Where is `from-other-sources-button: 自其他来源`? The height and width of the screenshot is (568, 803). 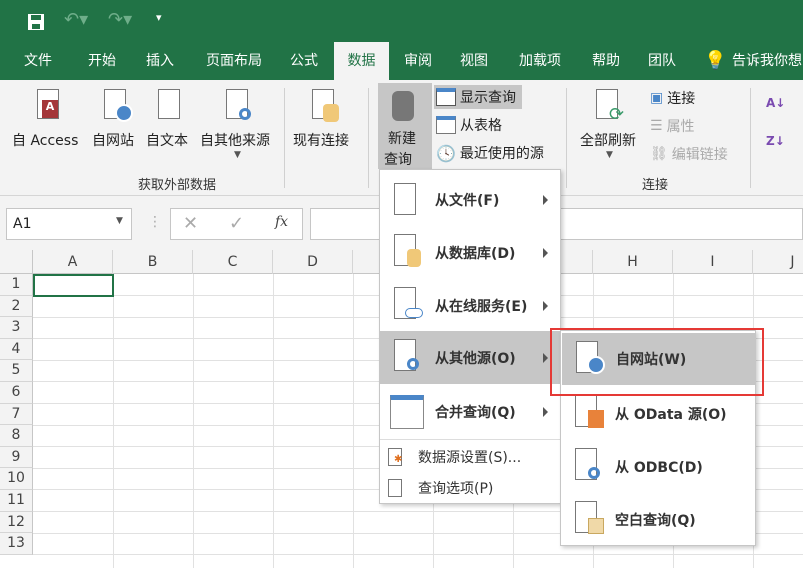 from-other-sources-button: 自其他来源 is located at coordinates (235, 140).